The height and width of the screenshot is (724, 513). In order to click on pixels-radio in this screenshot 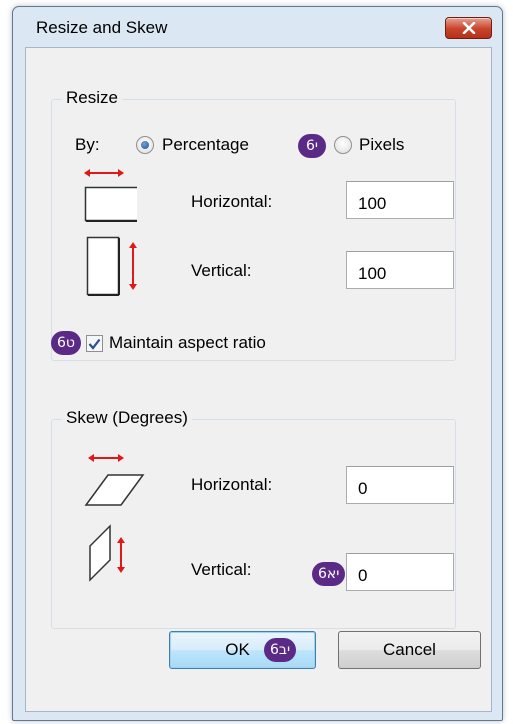, I will do `click(343, 145)`.